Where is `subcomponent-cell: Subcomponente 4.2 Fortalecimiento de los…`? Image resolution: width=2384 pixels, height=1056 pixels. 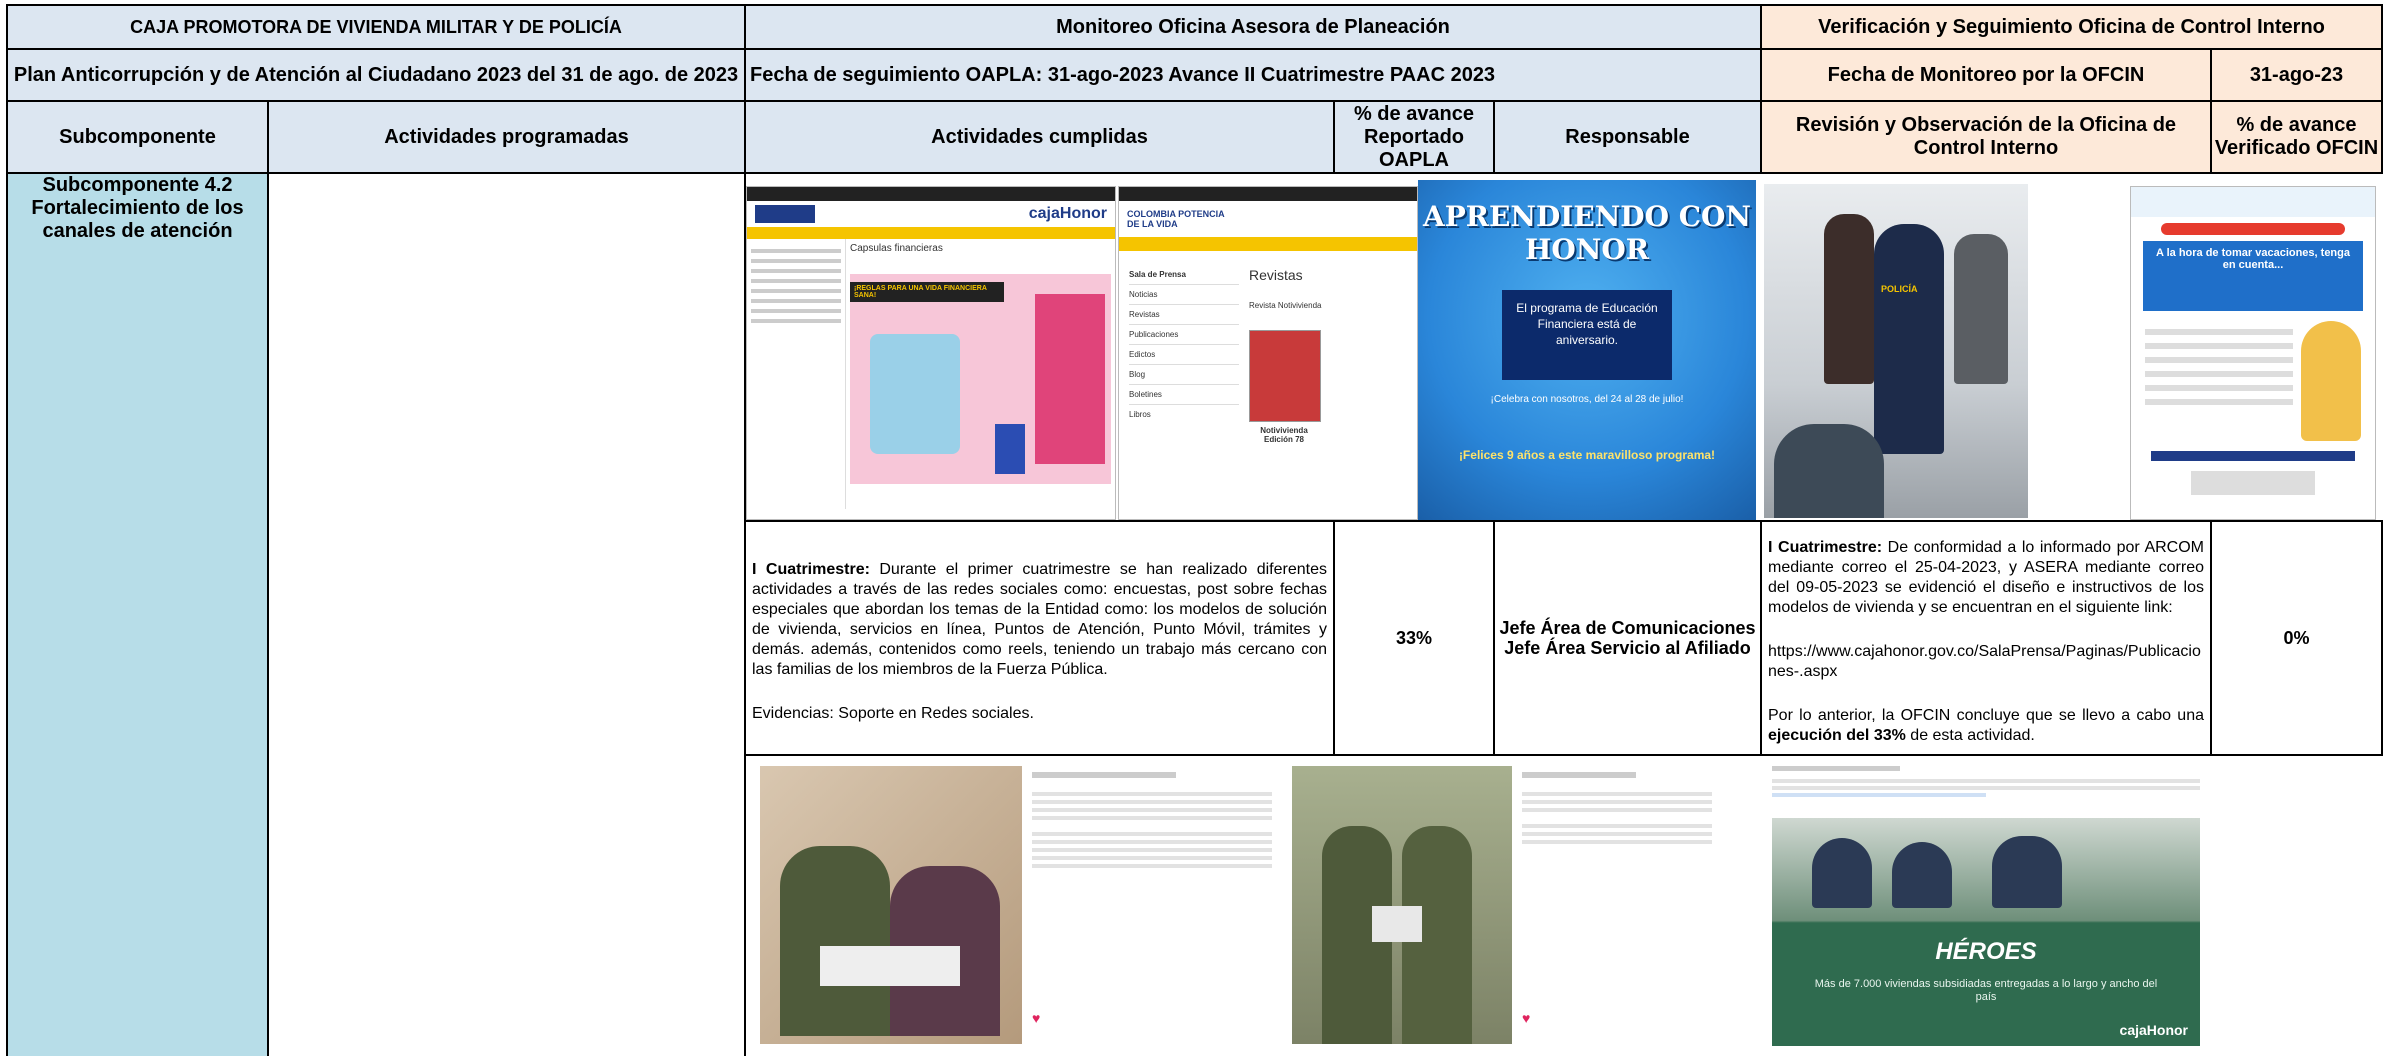
subcomponent-cell: Subcomponente 4.2 Fortalecimiento de los… is located at coordinates (137, 615).